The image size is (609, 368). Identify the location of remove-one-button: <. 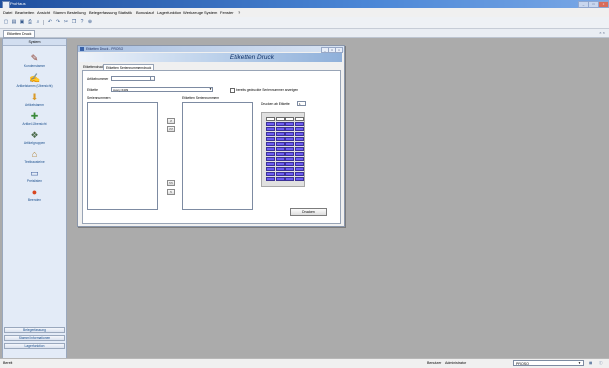
(171, 192).